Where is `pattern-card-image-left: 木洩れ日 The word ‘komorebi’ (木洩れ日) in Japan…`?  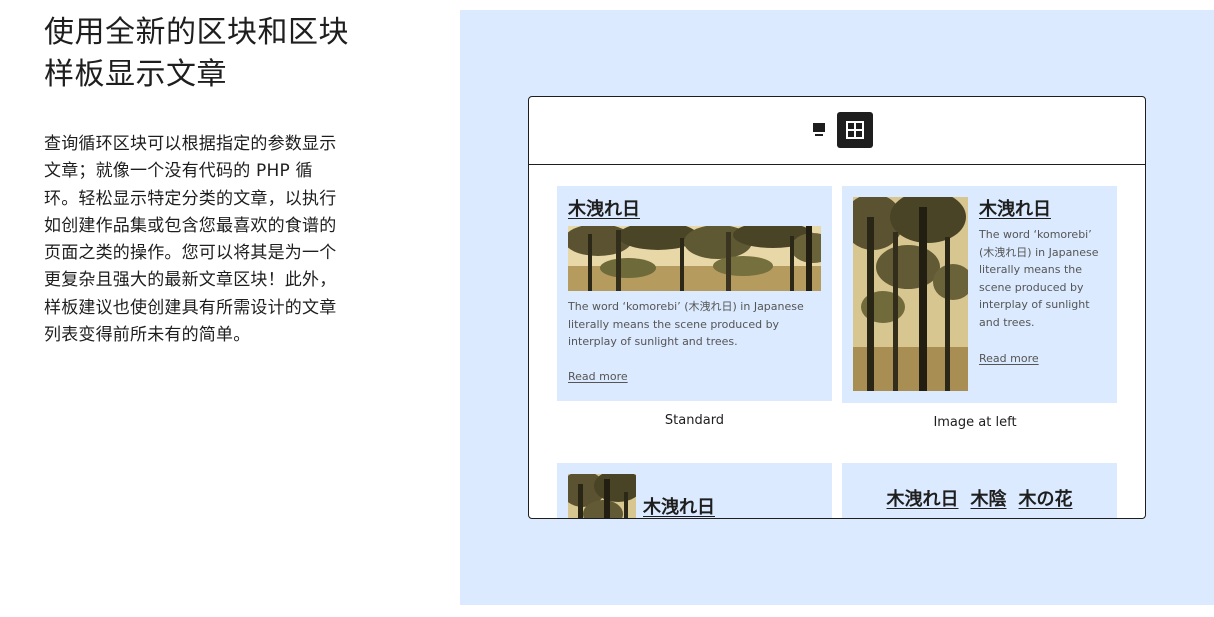 pattern-card-image-left: 木洩れ日 The word ‘komorebi’ (木洩れ日) in Japan… is located at coordinates (979, 294).